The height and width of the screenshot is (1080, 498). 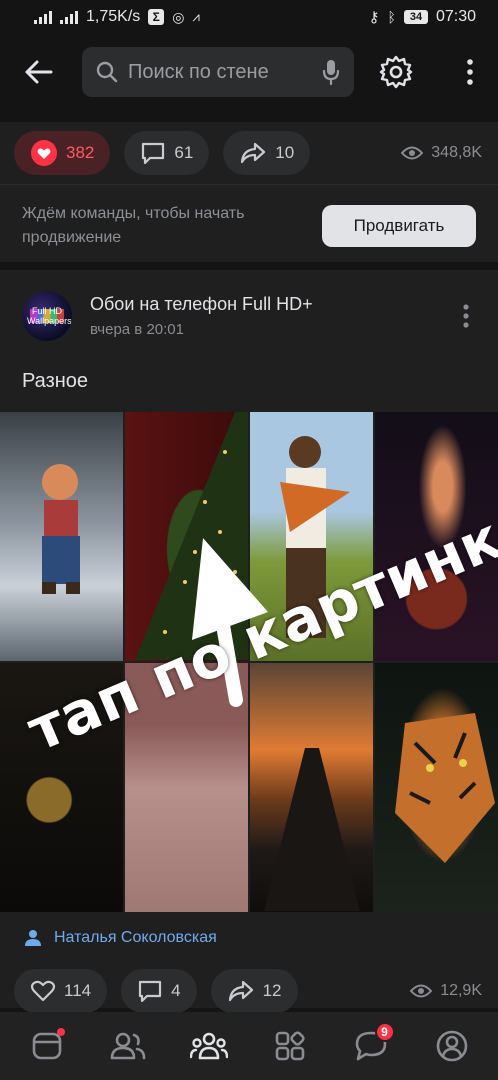 What do you see at coordinates (331, 72) in the screenshot?
I see `mic-icon` at bounding box center [331, 72].